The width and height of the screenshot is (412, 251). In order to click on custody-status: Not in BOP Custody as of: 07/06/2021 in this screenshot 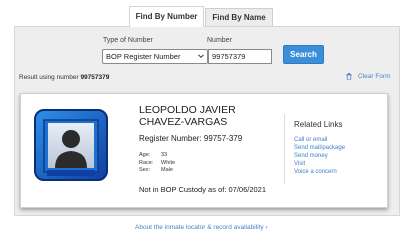, I will do `click(203, 189)`.